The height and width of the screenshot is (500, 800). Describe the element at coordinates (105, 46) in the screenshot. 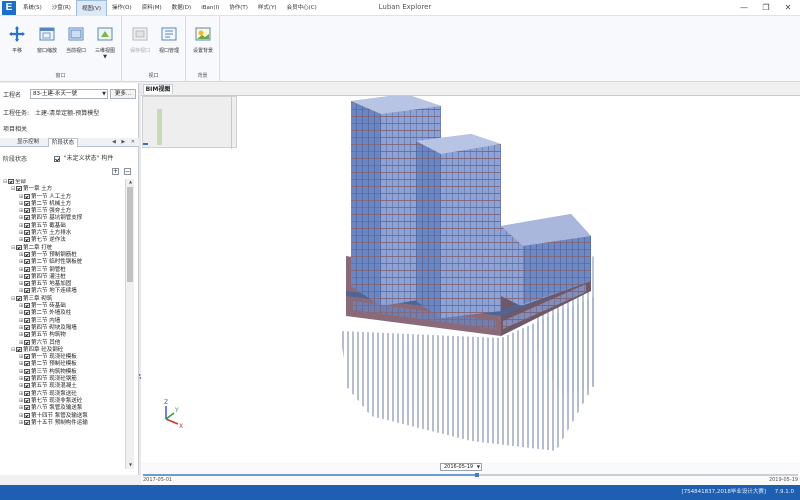

I see `3d-view-button: 三维视图 ▼` at that location.